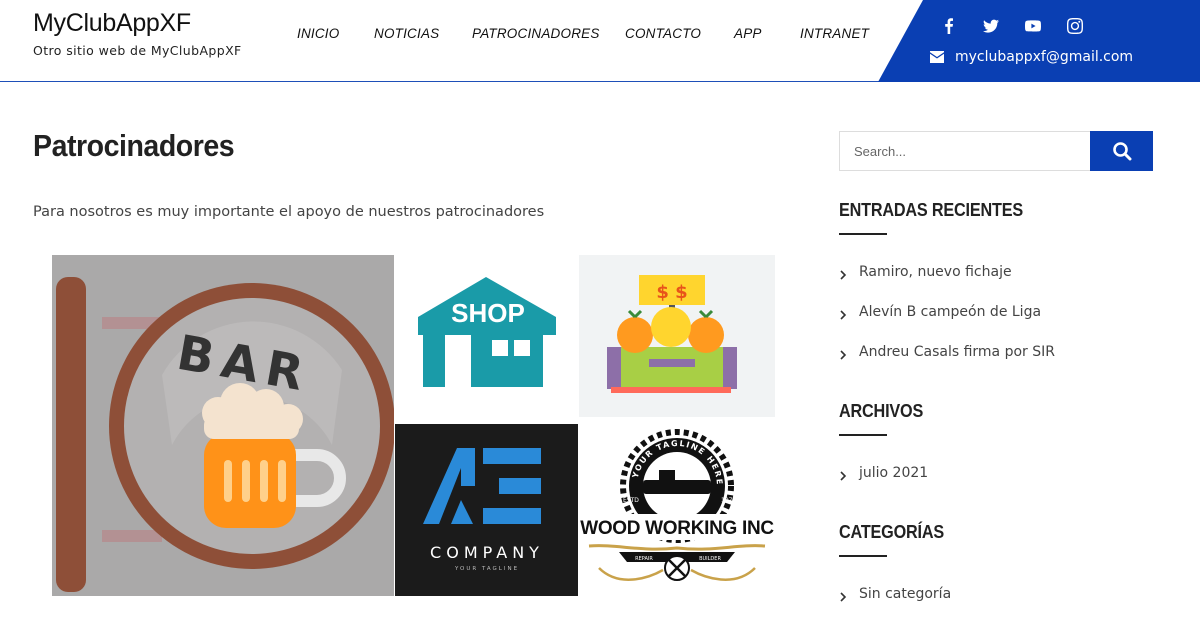  I want to click on archive-label: julio 2021, so click(893, 473).